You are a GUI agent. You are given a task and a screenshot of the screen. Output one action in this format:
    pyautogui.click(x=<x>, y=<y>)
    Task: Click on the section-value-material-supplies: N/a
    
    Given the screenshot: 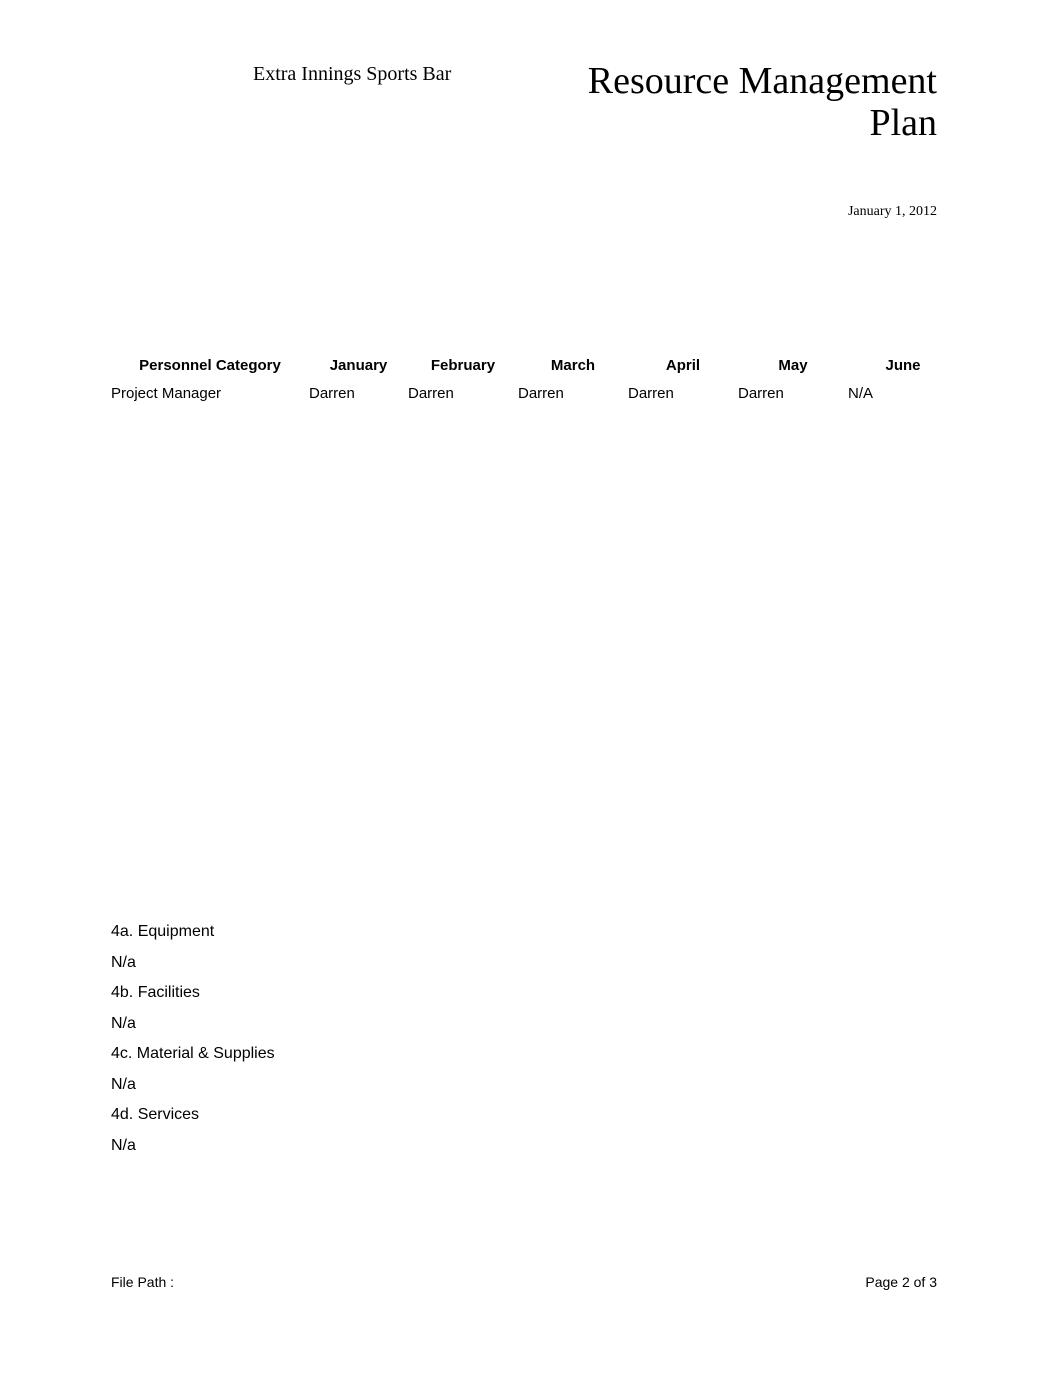 What is the action you would take?
    pyautogui.click(x=123, y=1084)
    